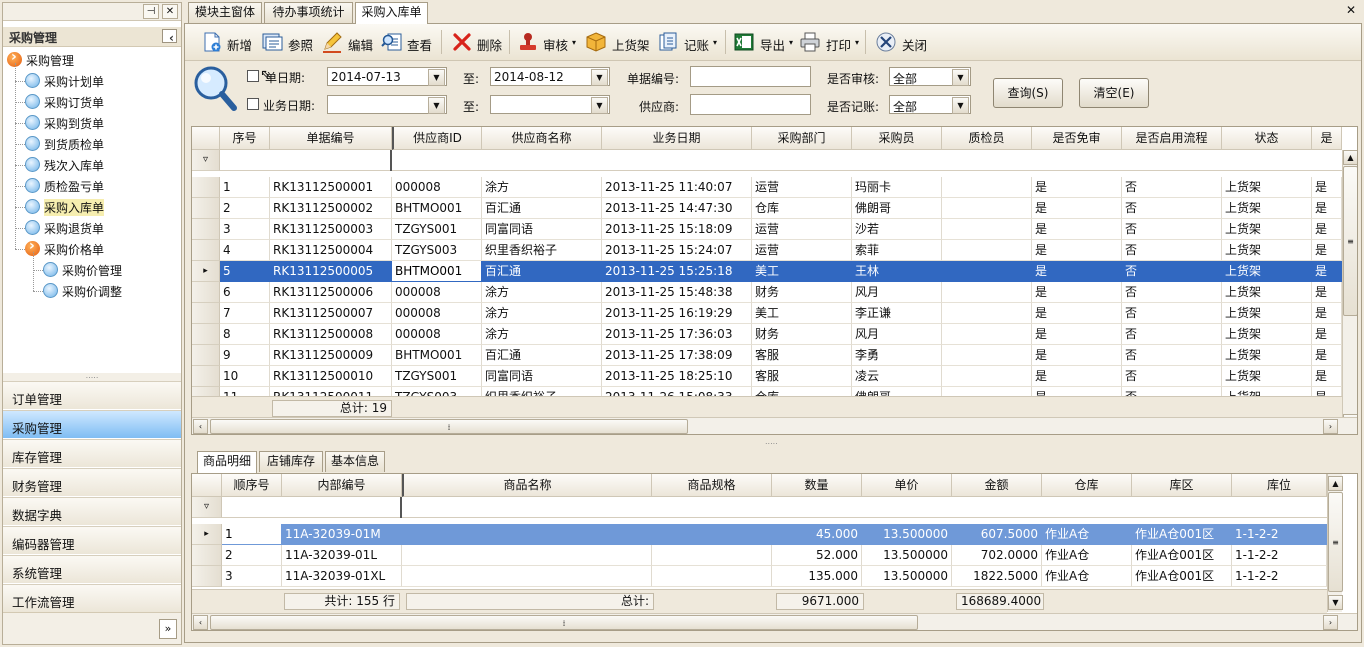 This screenshot has height=647, width=1364. I want to click on audit-button: 审核 ▾, so click(548, 42).